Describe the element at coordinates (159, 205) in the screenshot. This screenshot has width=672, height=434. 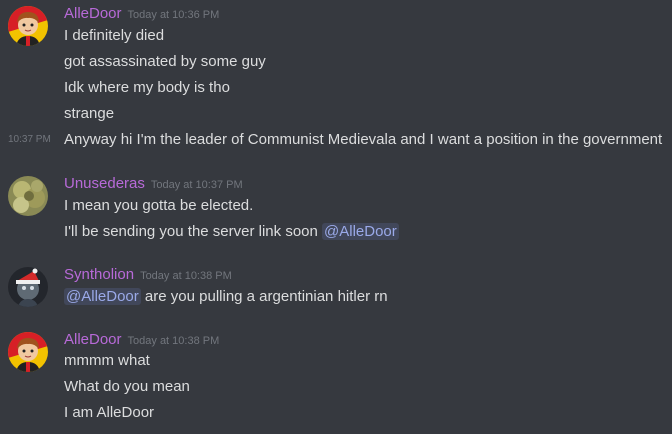
I see `message-text: I mean you gotta be elected.` at that location.